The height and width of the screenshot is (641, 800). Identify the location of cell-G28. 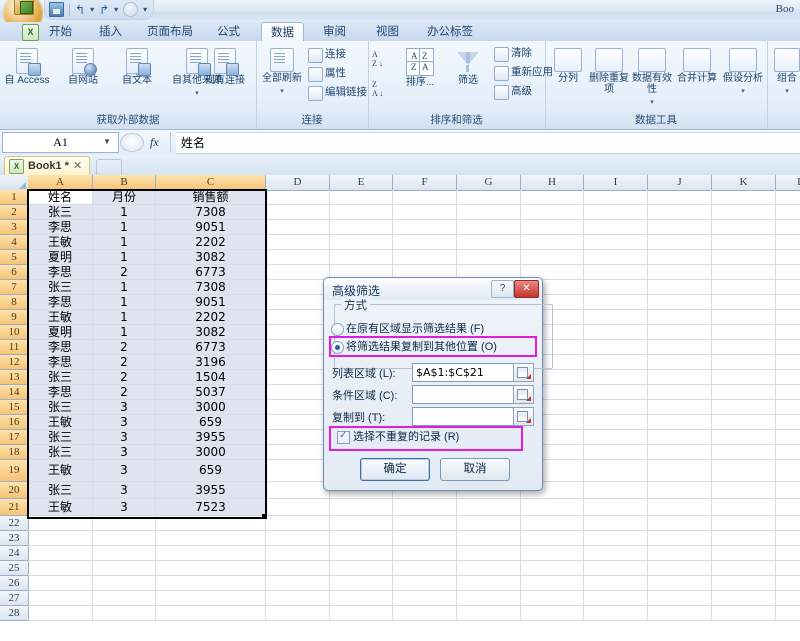
(489, 613).